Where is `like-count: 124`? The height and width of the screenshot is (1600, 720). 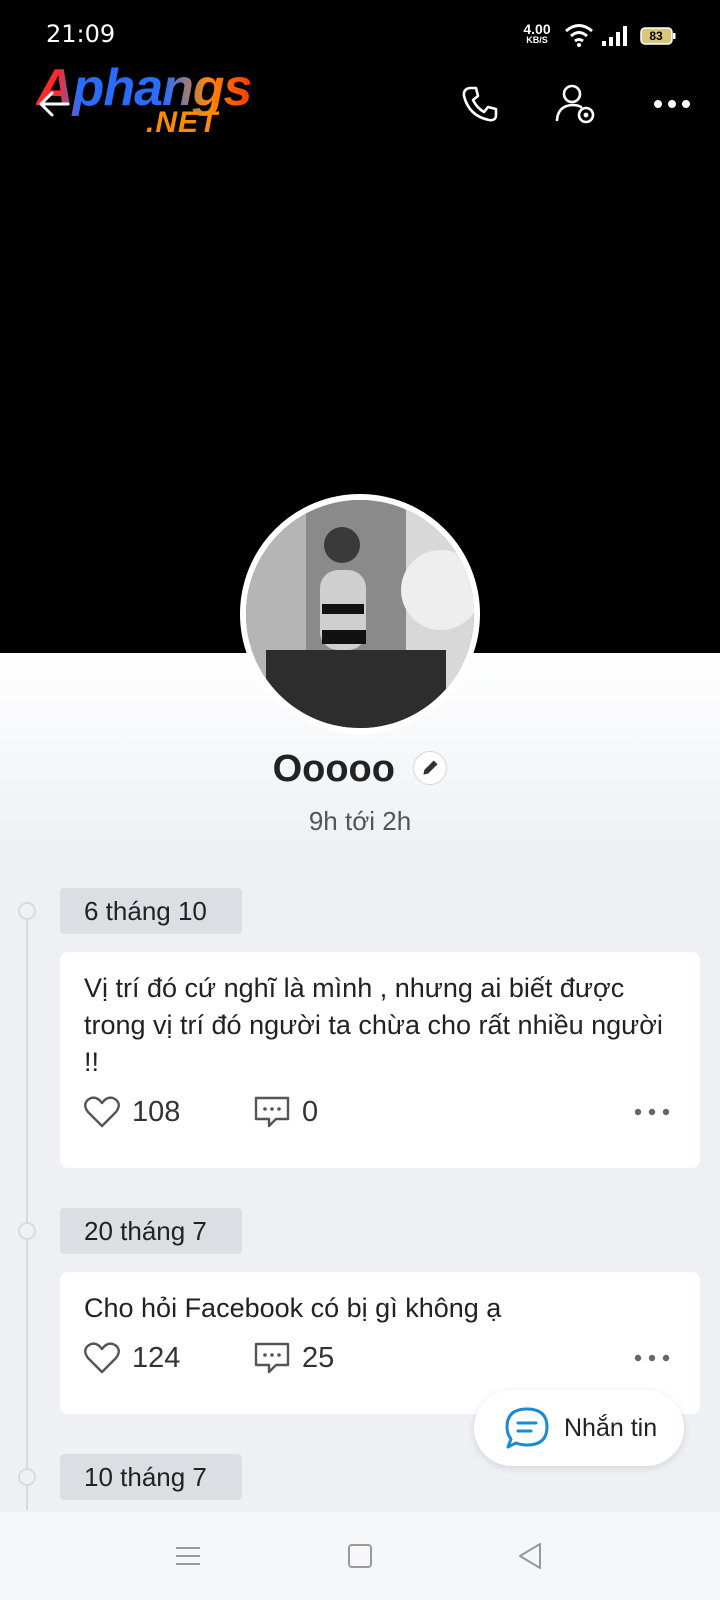
like-count: 124 is located at coordinates (156, 1357).